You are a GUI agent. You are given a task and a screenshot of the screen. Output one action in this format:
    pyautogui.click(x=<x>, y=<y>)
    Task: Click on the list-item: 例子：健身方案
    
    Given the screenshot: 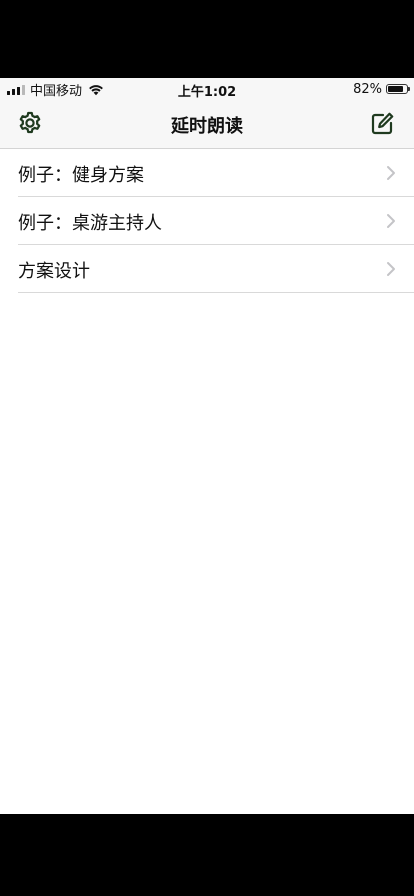 What is the action you would take?
    pyautogui.click(x=207, y=173)
    